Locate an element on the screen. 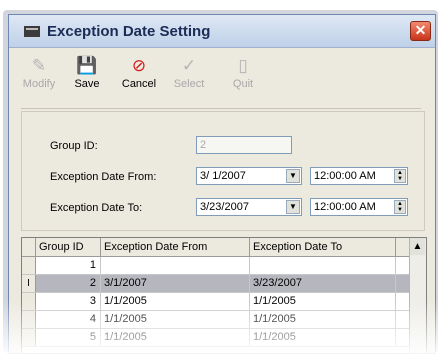 This screenshot has width=445, height=356. time-to-field: 12:00:00 AM ▲ ▼ is located at coordinates (359, 207).